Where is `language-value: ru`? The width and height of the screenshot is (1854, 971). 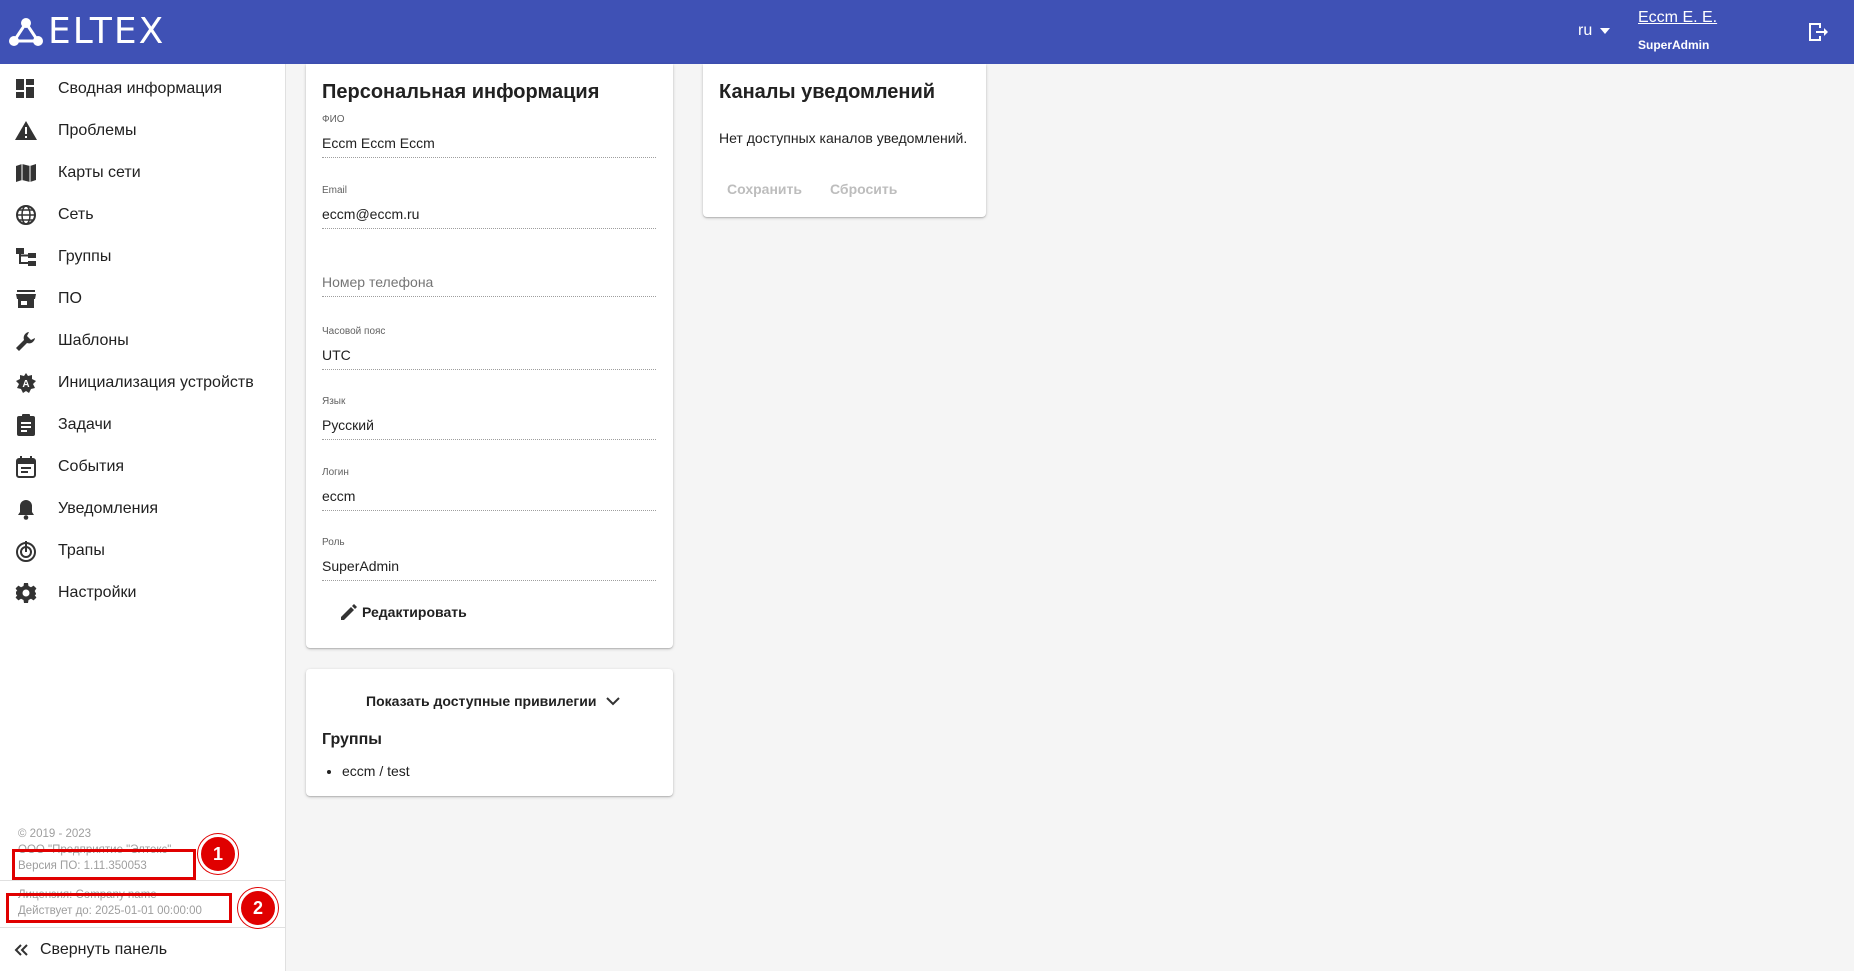
language-value: ru is located at coordinates (1585, 30).